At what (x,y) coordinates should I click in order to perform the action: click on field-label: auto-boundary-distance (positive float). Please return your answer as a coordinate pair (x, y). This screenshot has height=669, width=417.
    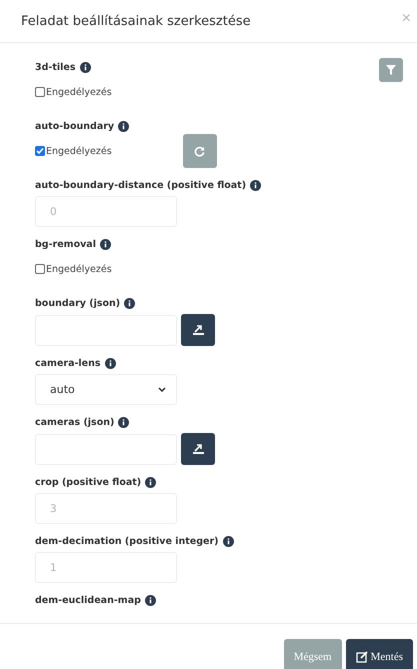
    Looking at the image, I should click on (140, 185).